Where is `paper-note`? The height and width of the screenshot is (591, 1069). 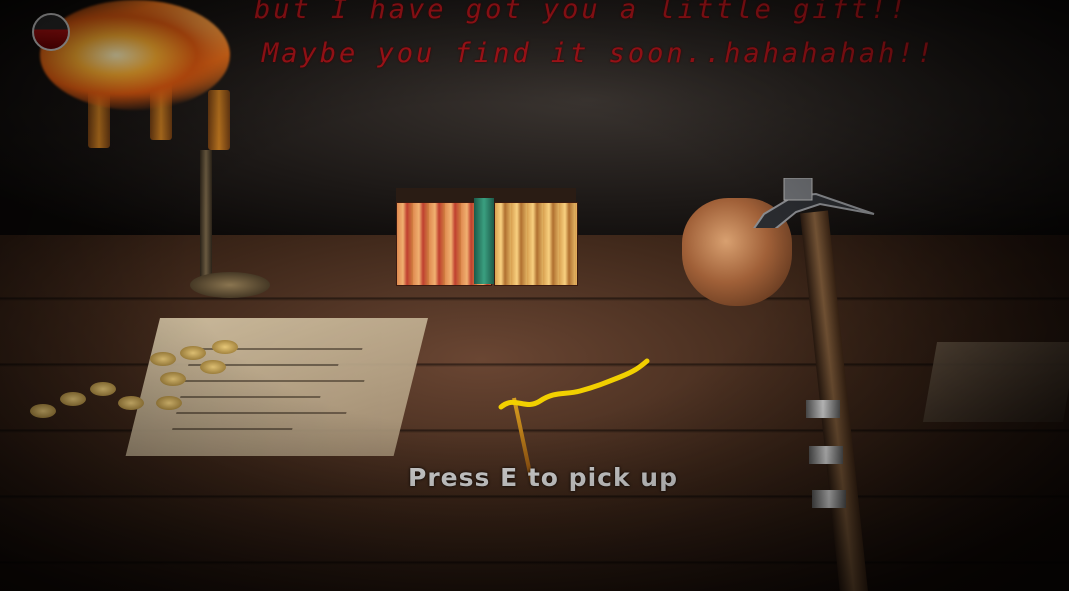
paper-note is located at coordinates (276, 387).